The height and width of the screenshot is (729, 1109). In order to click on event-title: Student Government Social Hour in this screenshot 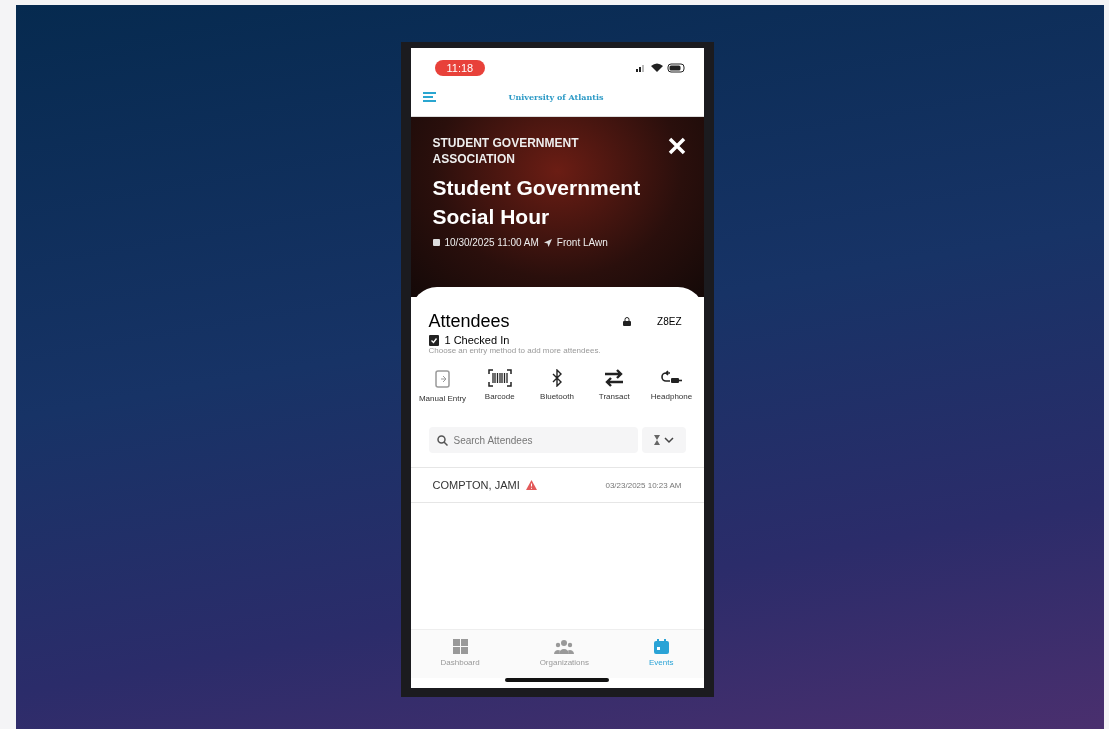, I will do `click(537, 202)`.